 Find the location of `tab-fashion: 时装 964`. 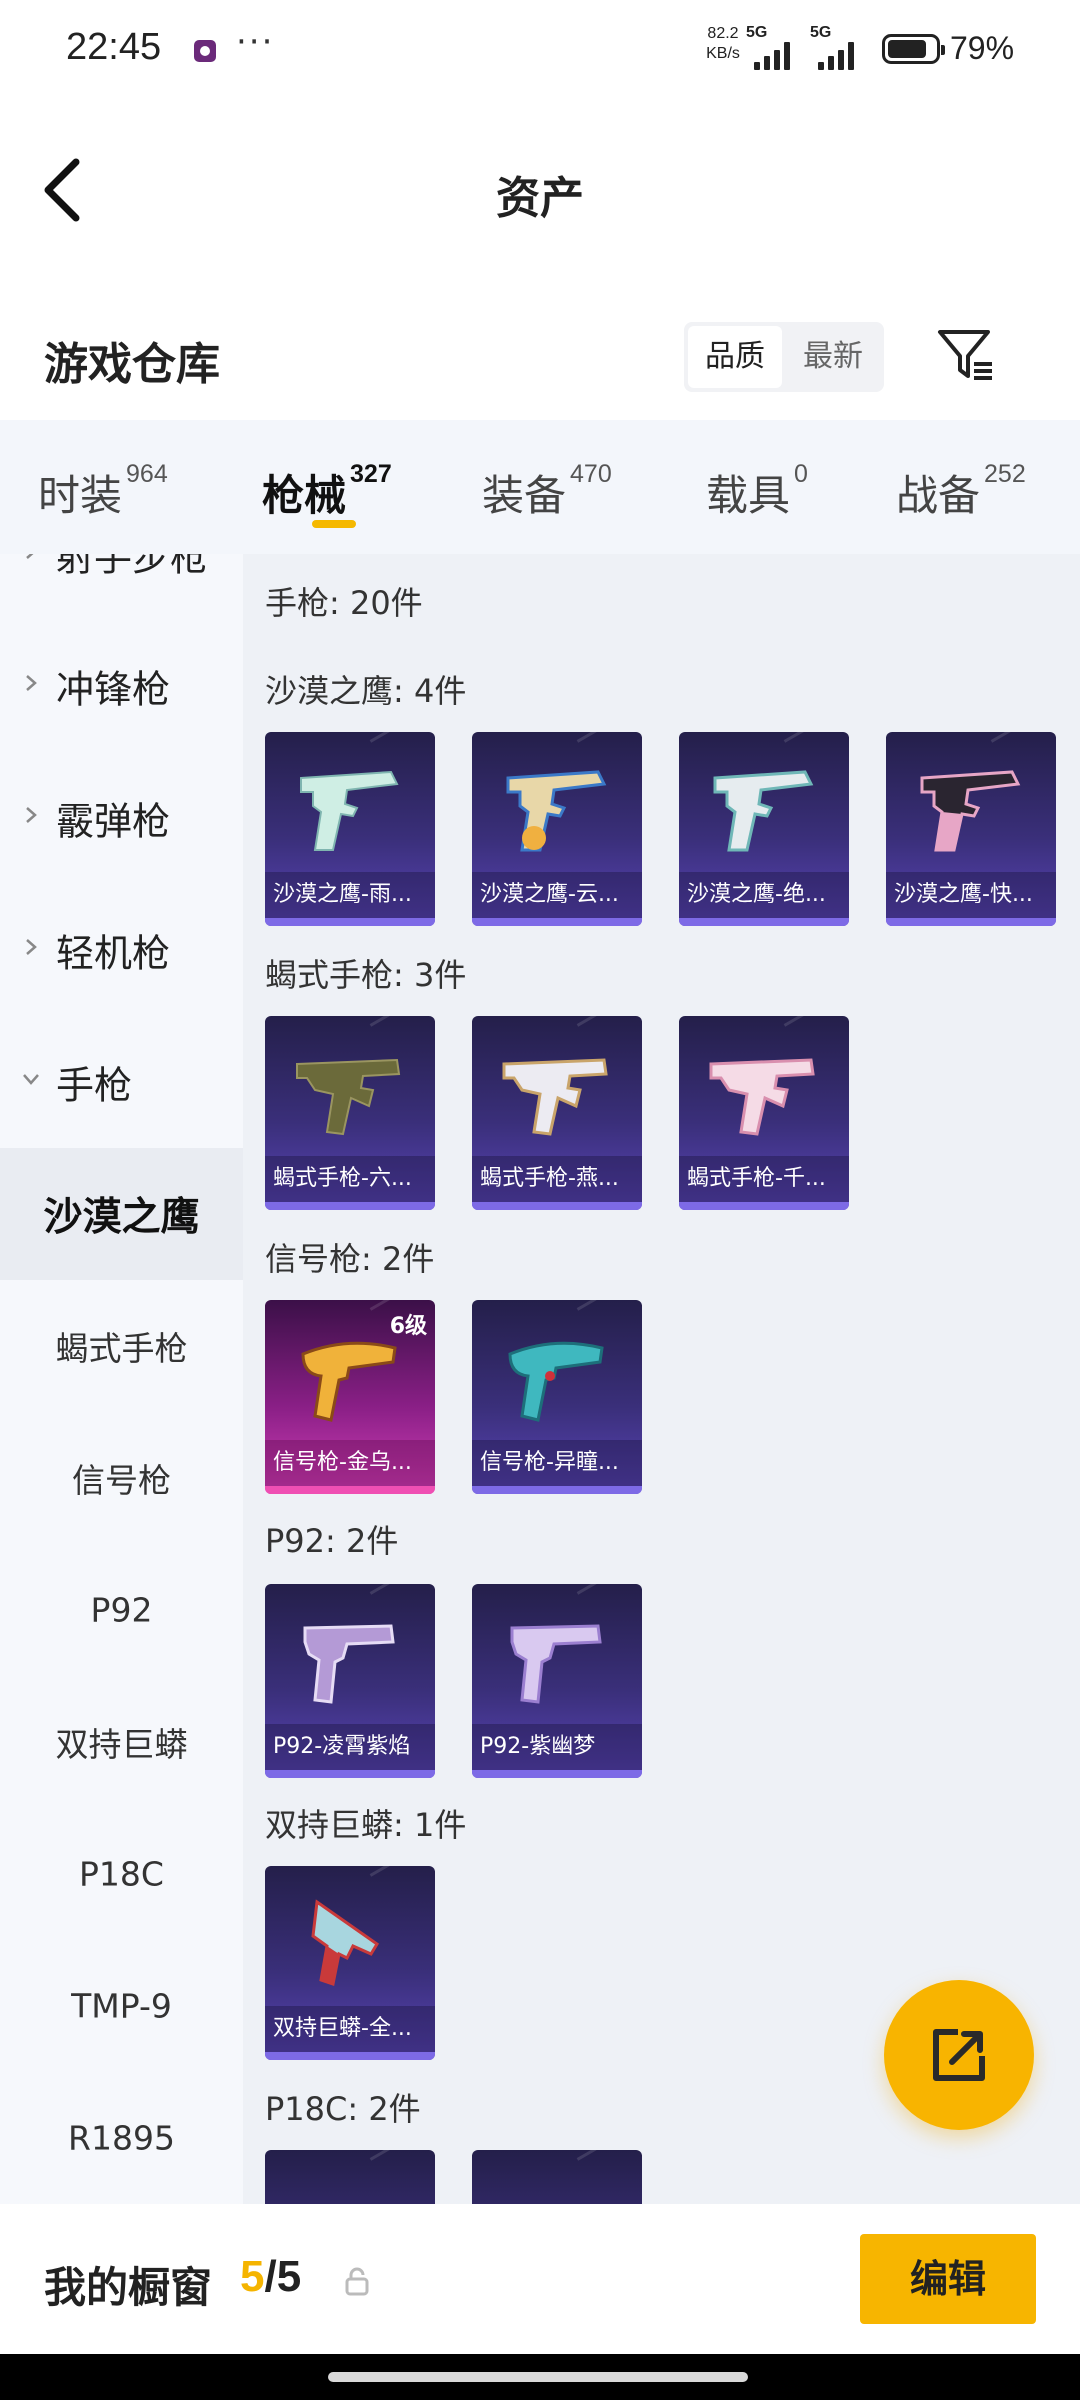

tab-fashion: 时装 964 is located at coordinates (103, 491).